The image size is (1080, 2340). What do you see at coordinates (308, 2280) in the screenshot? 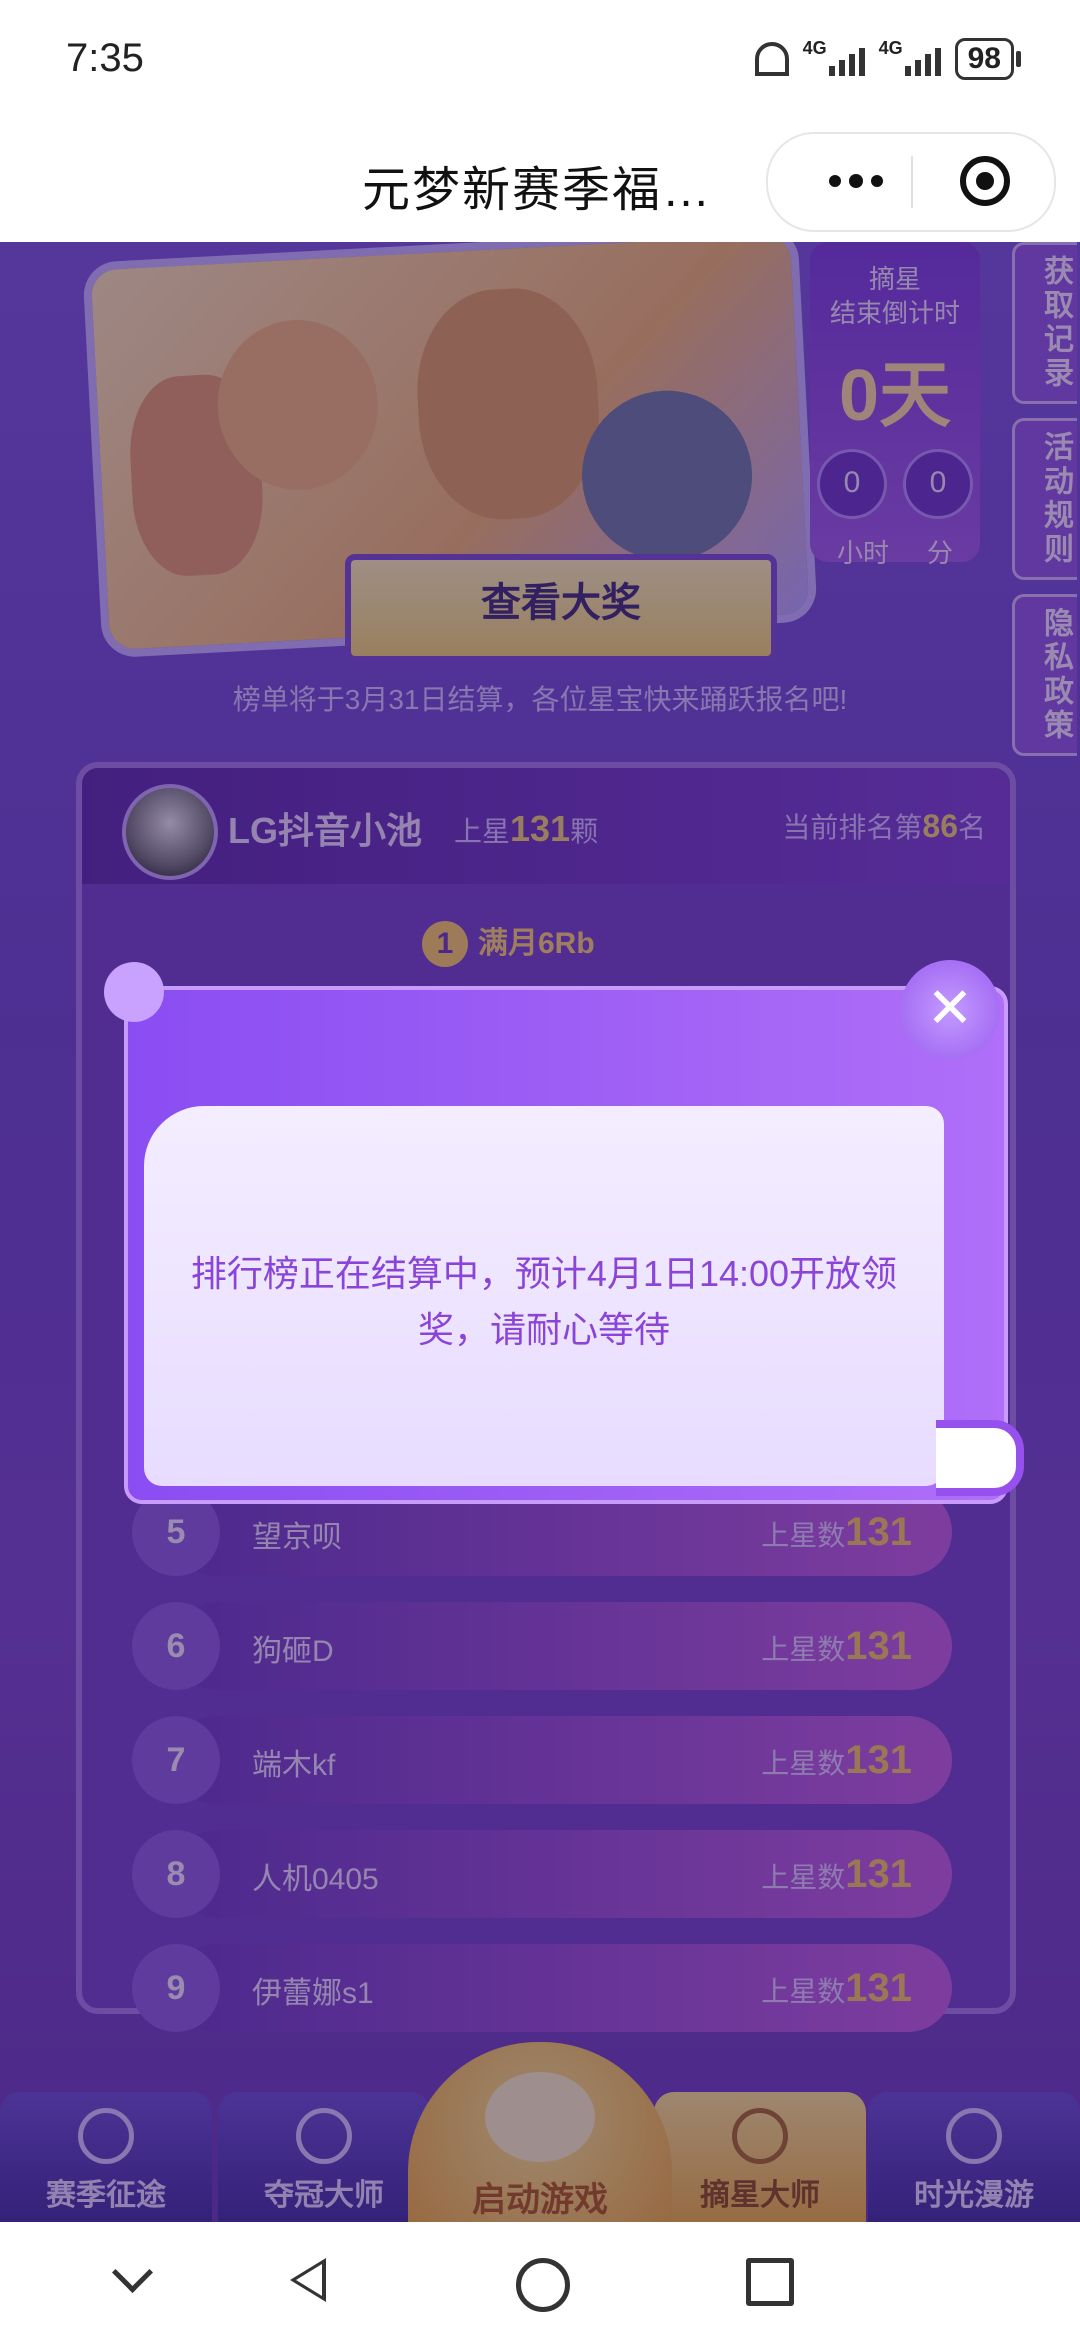
I see `back-icon` at bounding box center [308, 2280].